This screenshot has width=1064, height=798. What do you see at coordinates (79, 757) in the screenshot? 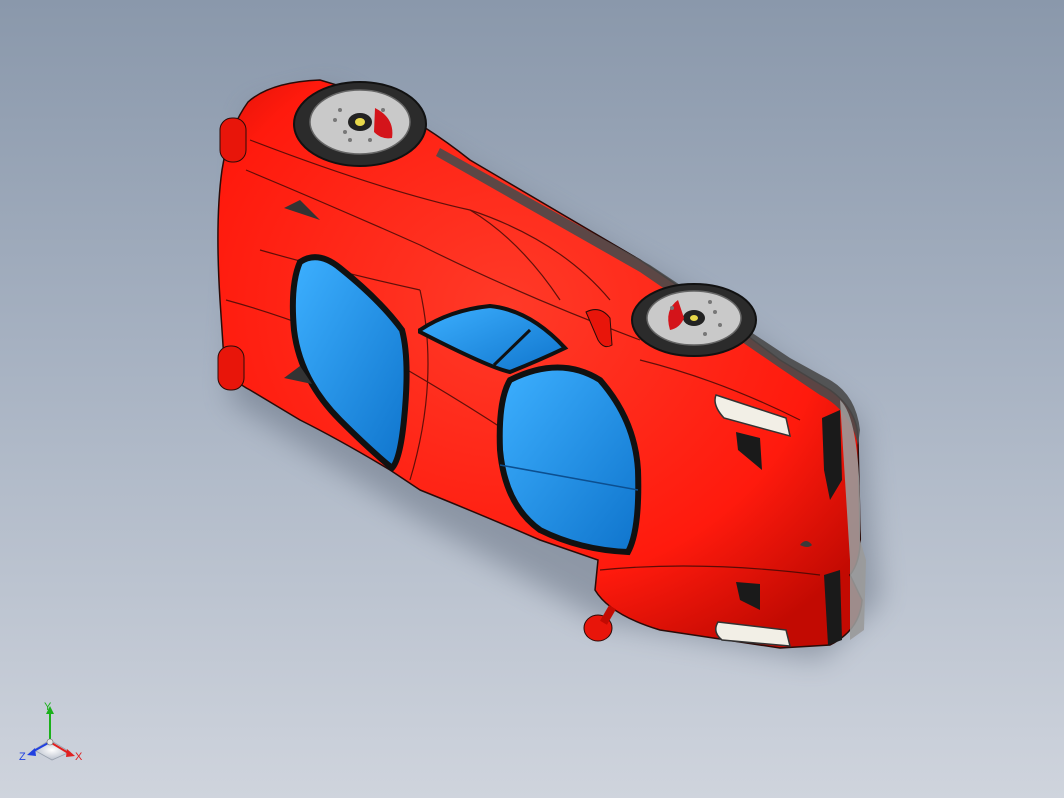
I see `x-axis-label: X` at bounding box center [79, 757].